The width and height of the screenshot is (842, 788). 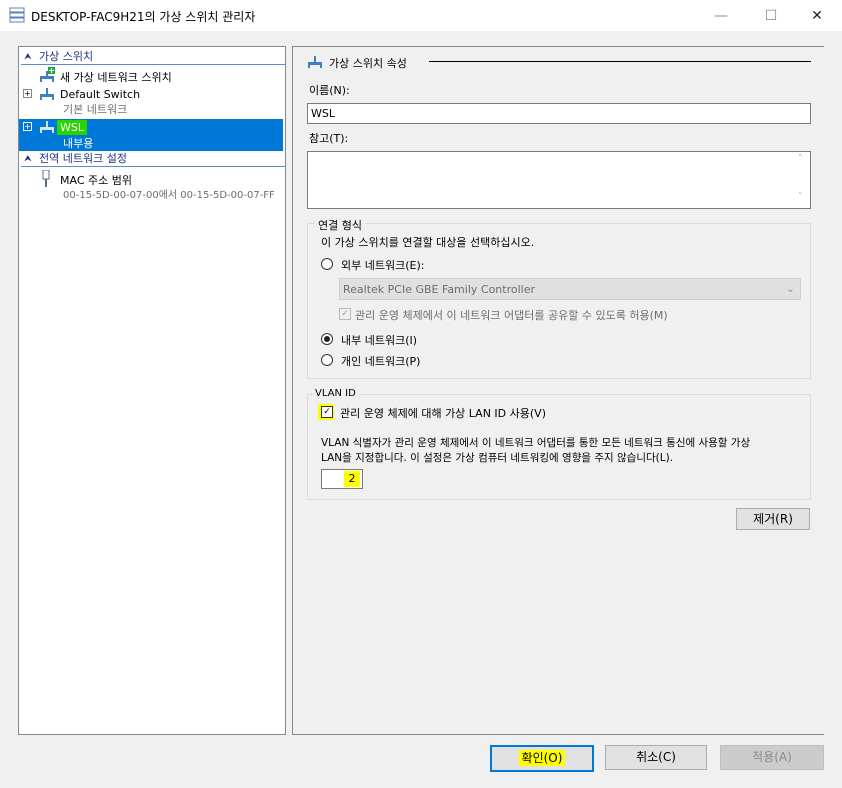 I want to click on close-button: ✕, so click(x=817, y=15).